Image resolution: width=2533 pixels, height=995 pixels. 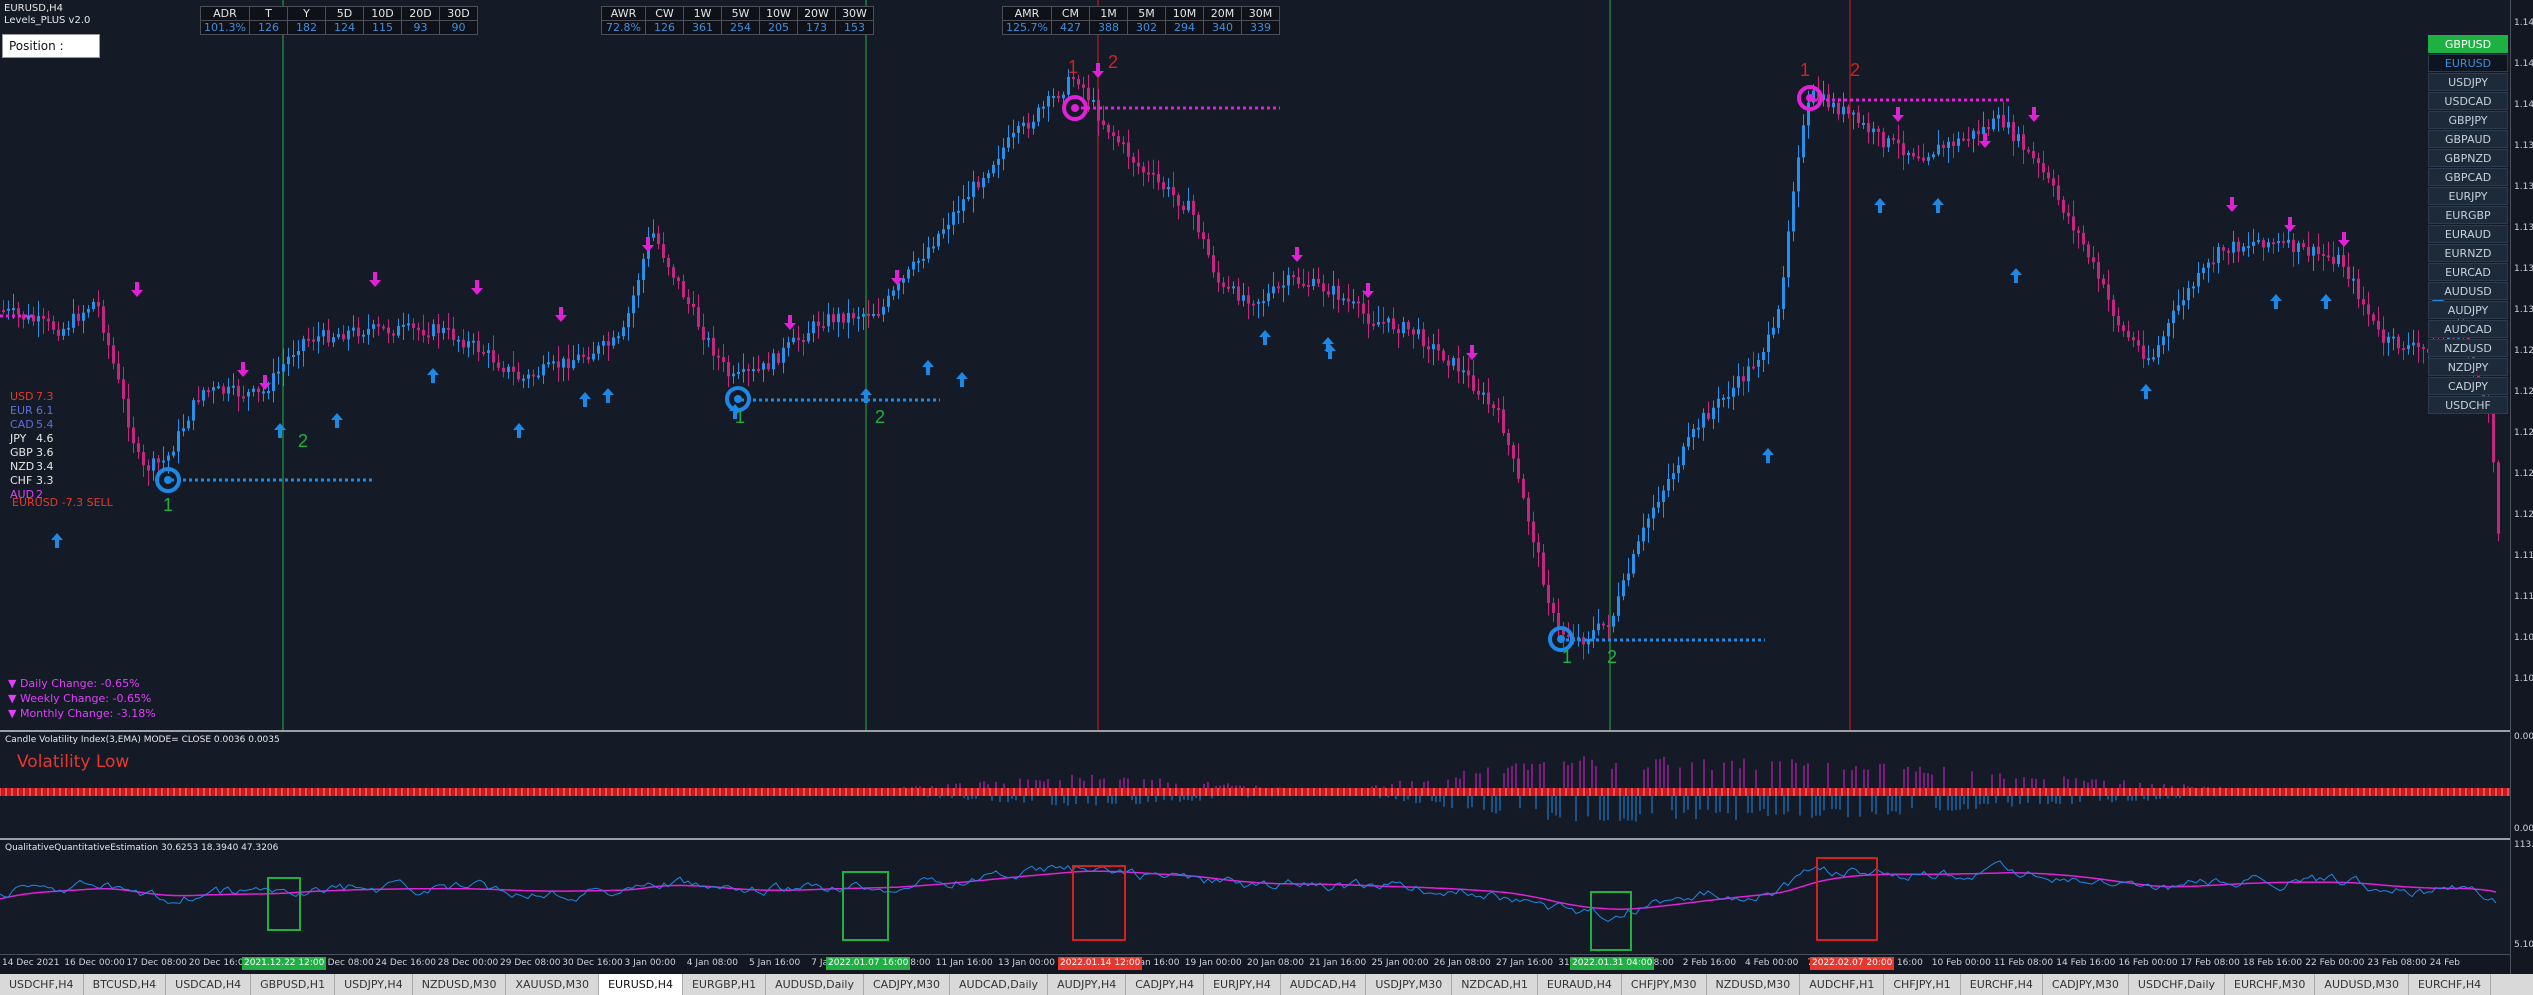 I want to click on symbol-tab: USDCAD,H4, so click(x=209, y=984).